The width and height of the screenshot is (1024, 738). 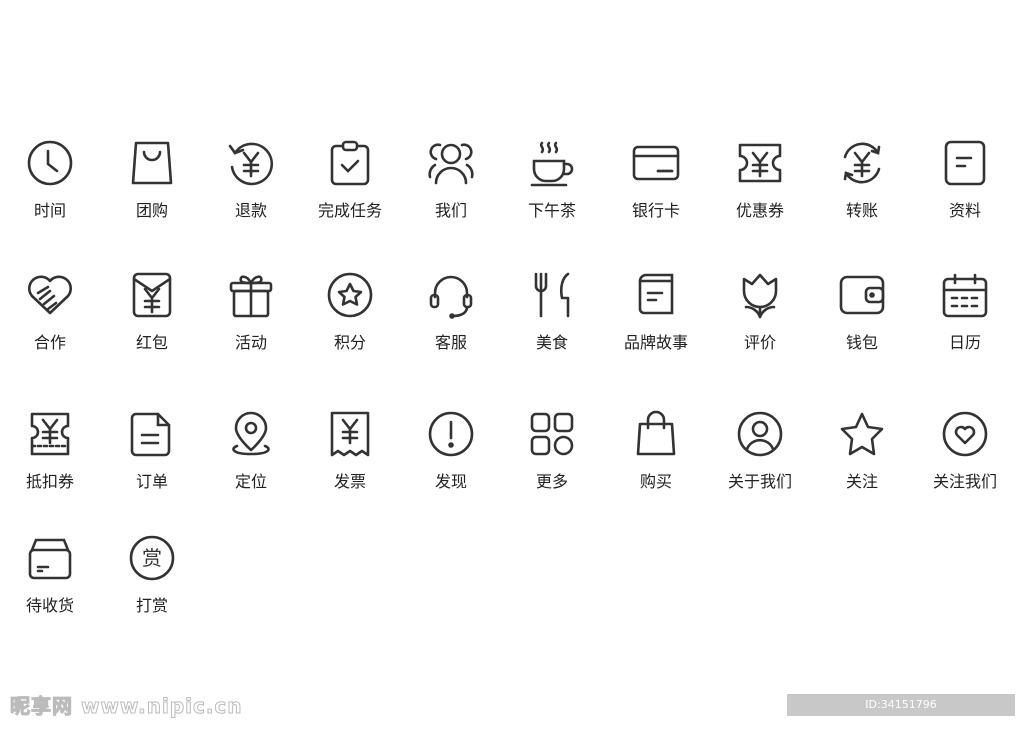 I want to click on icon-tile-grid-more: 更多, so click(x=552, y=451).